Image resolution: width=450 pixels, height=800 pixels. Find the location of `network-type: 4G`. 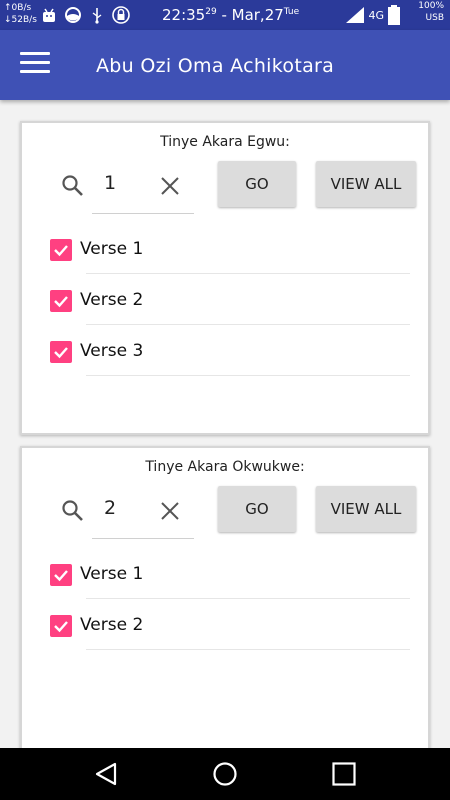

network-type: 4G is located at coordinates (376, 15).